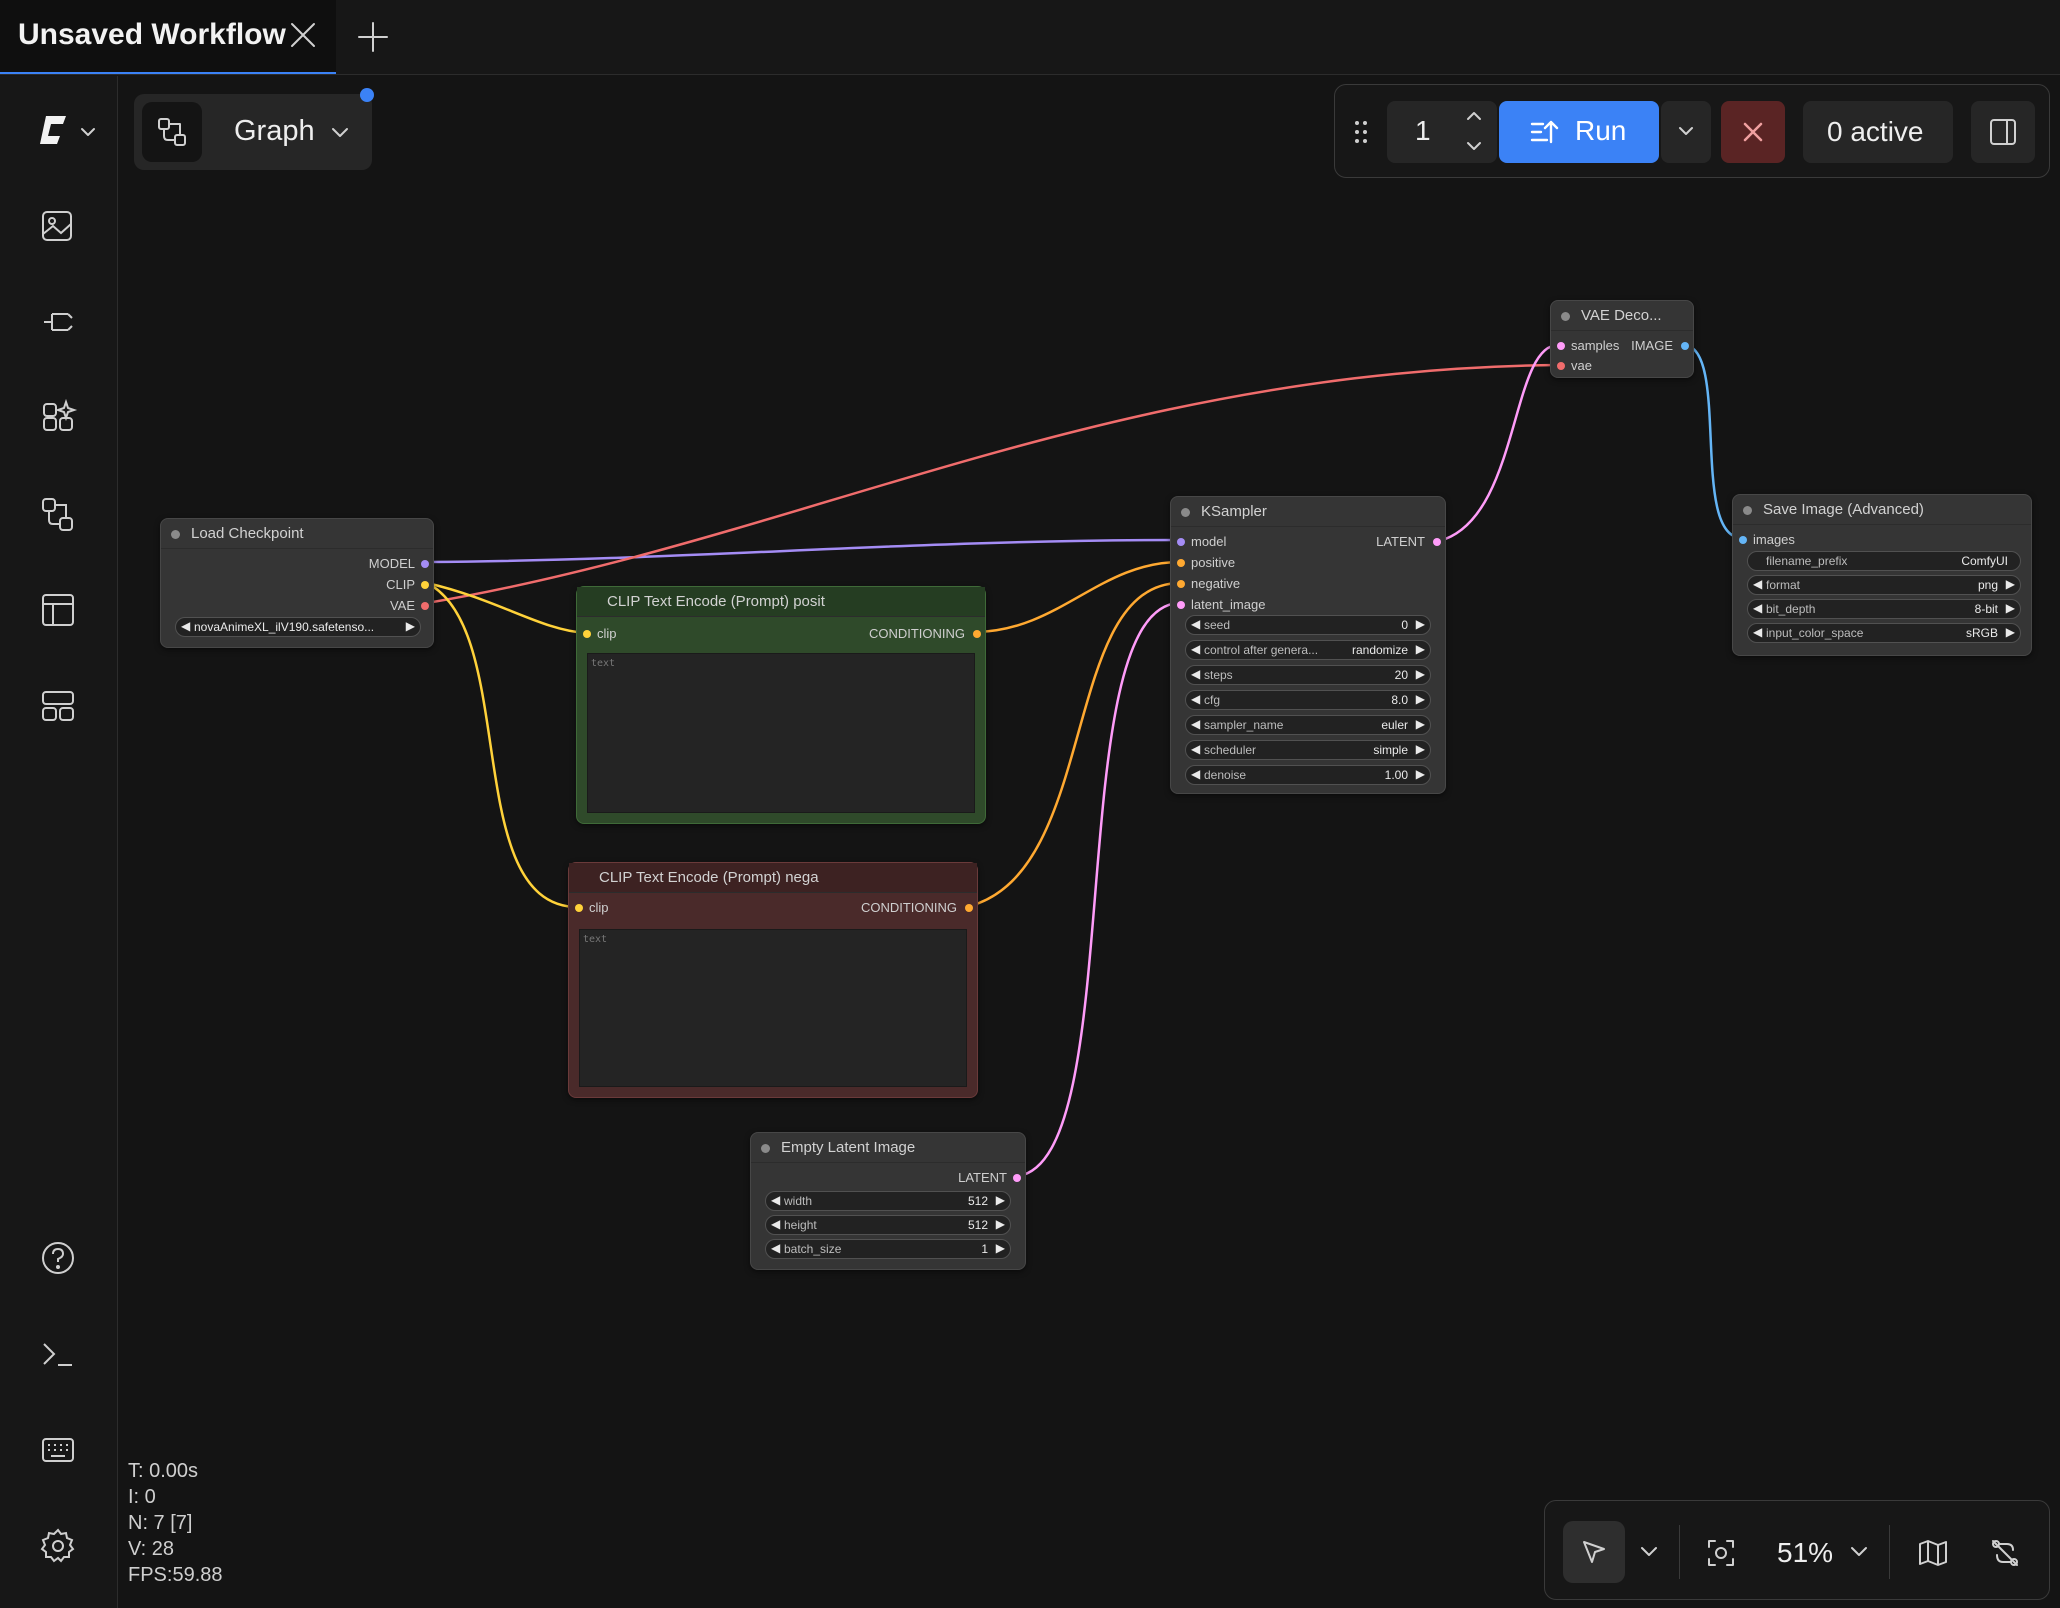 This screenshot has width=2060, height=1608. I want to click on nodes-sidebar-button, so click(58, 418).